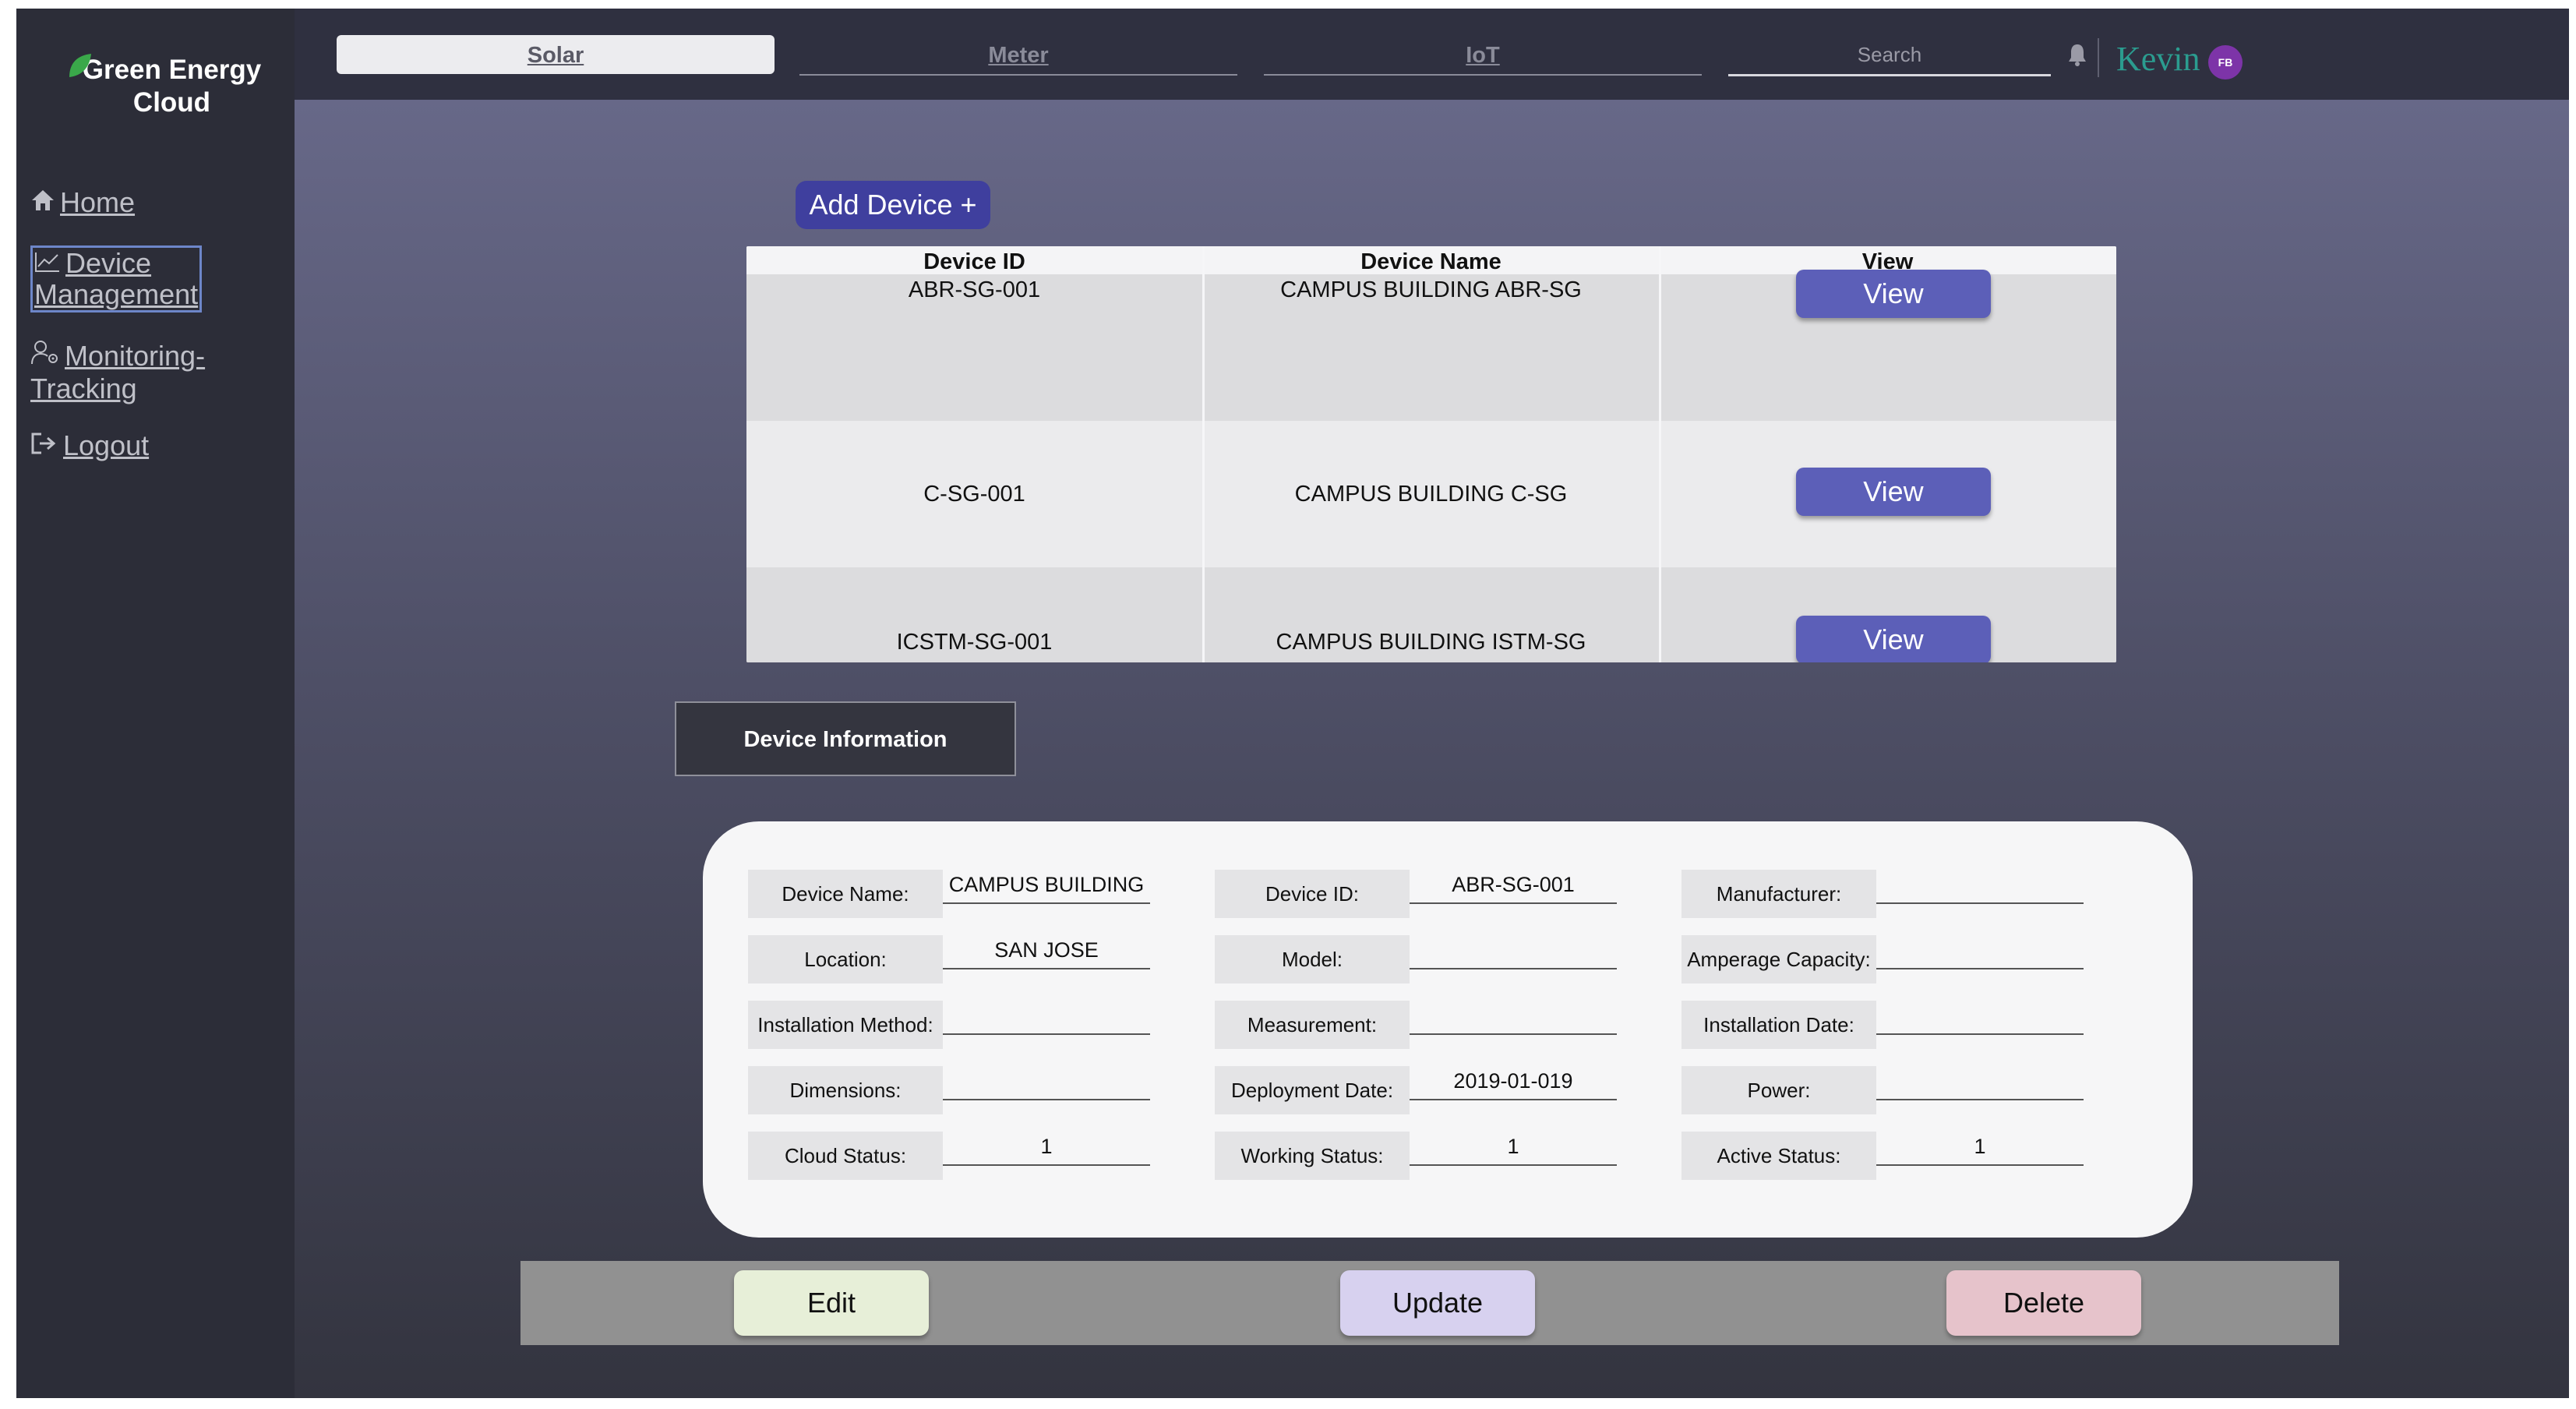 Image resolution: width=2576 pixels, height=1409 pixels. I want to click on sidebar-item-logout: Logout, so click(89, 445).